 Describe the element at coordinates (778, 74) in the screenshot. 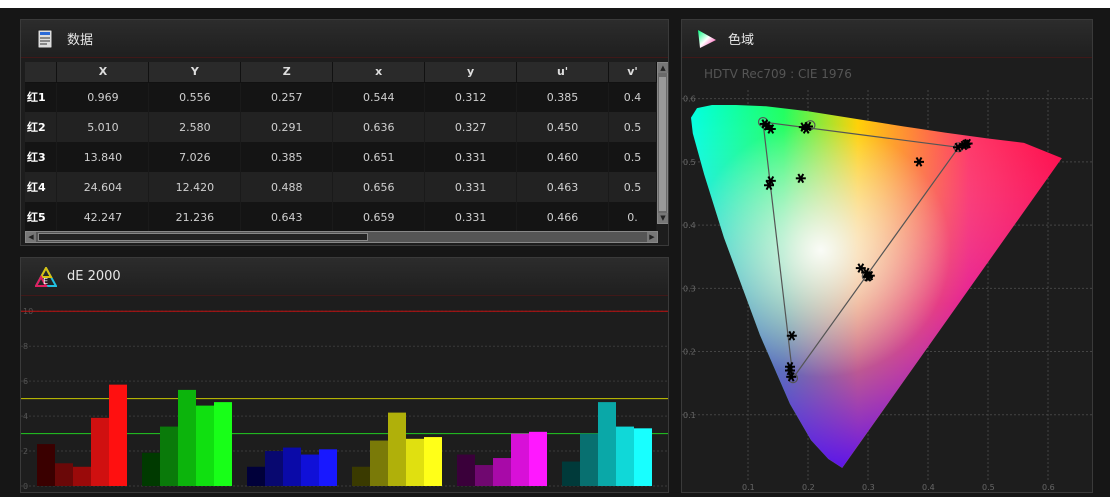

I see `gamut-subtitle: HDTV Rec709 : CIE 1976` at that location.